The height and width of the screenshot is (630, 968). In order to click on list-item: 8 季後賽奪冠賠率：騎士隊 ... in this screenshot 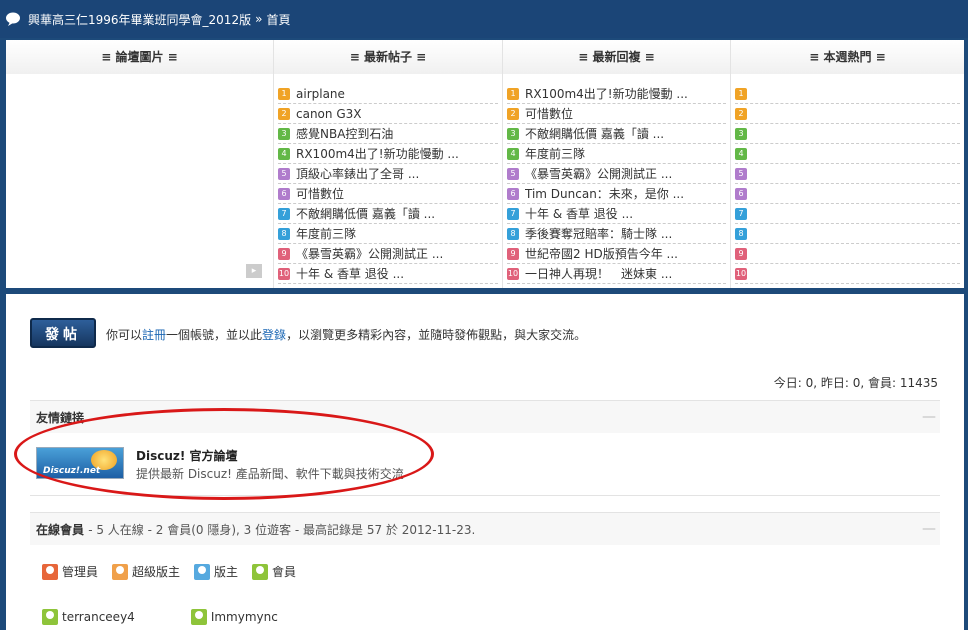, I will do `click(616, 234)`.